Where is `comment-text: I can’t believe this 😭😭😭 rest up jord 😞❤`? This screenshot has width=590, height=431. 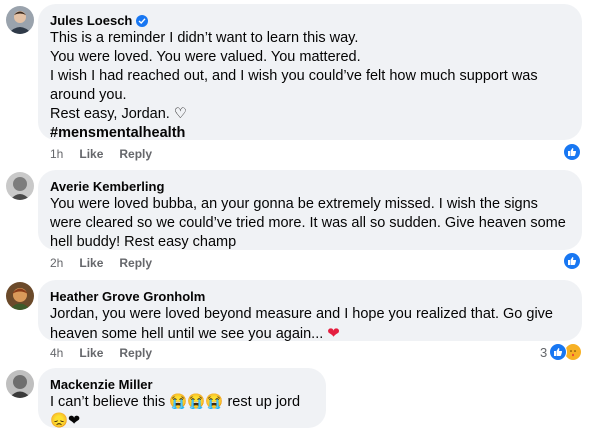
comment-text: I can’t believe this 😭😭😭 rest up jord 😞❤ is located at coordinates (182, 412).